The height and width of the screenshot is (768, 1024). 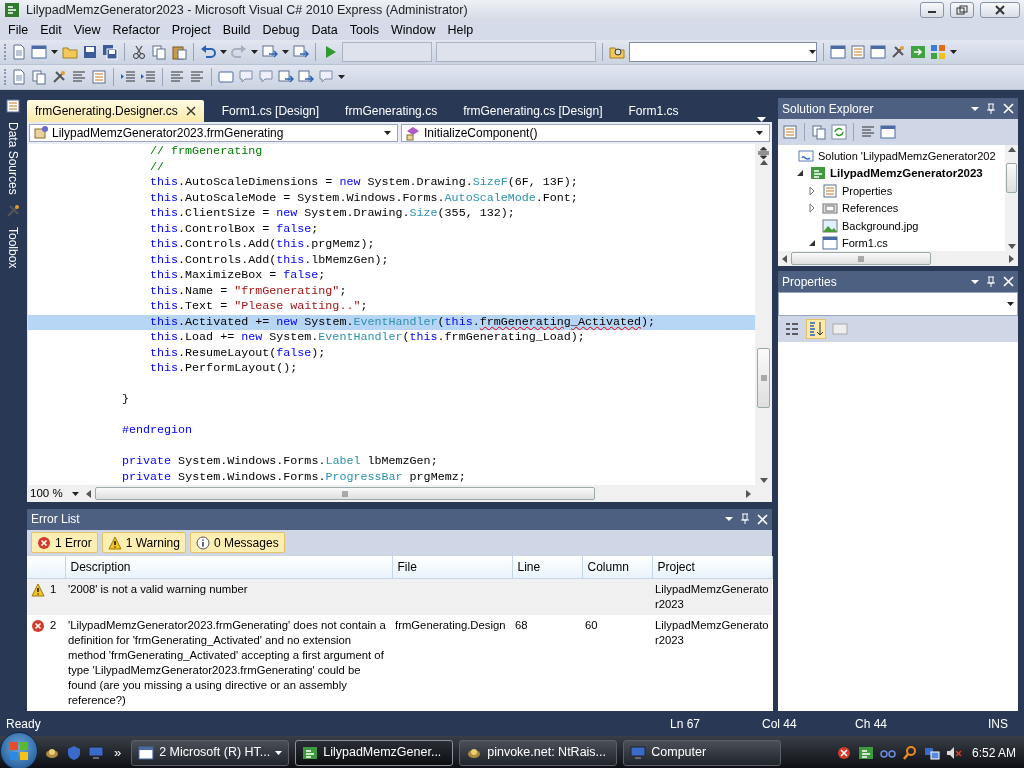 I want to click on scroll-down-icon, so click(x=1011, y=246).